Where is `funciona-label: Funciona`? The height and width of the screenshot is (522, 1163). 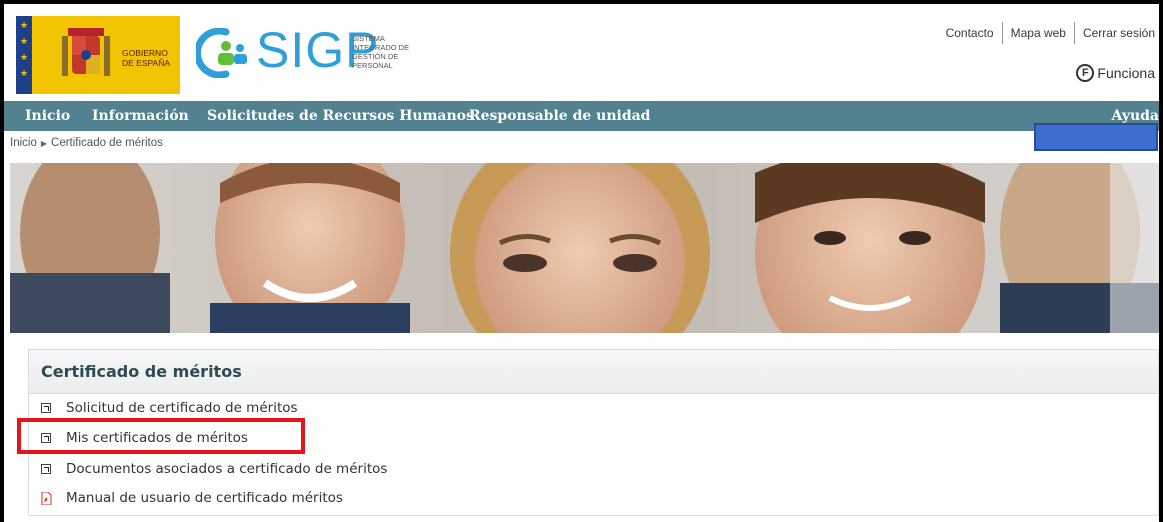
funciona-label: Funciona is located at coordinates (1126, 73).